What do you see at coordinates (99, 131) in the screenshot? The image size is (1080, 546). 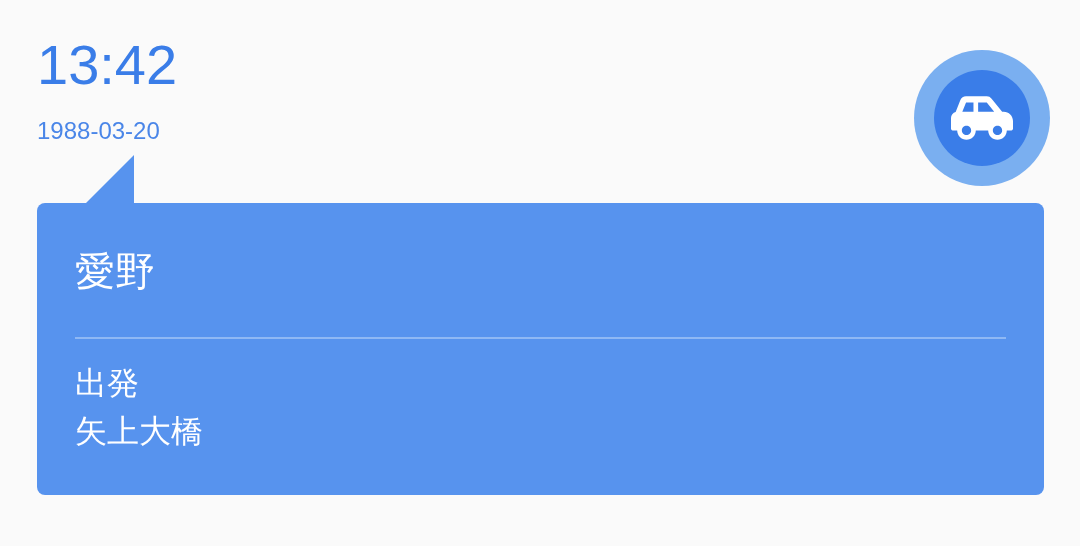 I see `date-text: 1988-03-20` at bounding box center [99, 131].